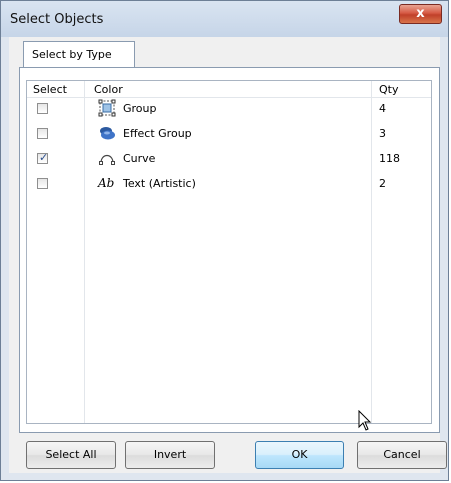  Describe the element at coordinates (139, 158) in the screenshot. I see `object-type-label: Curve` at that location.